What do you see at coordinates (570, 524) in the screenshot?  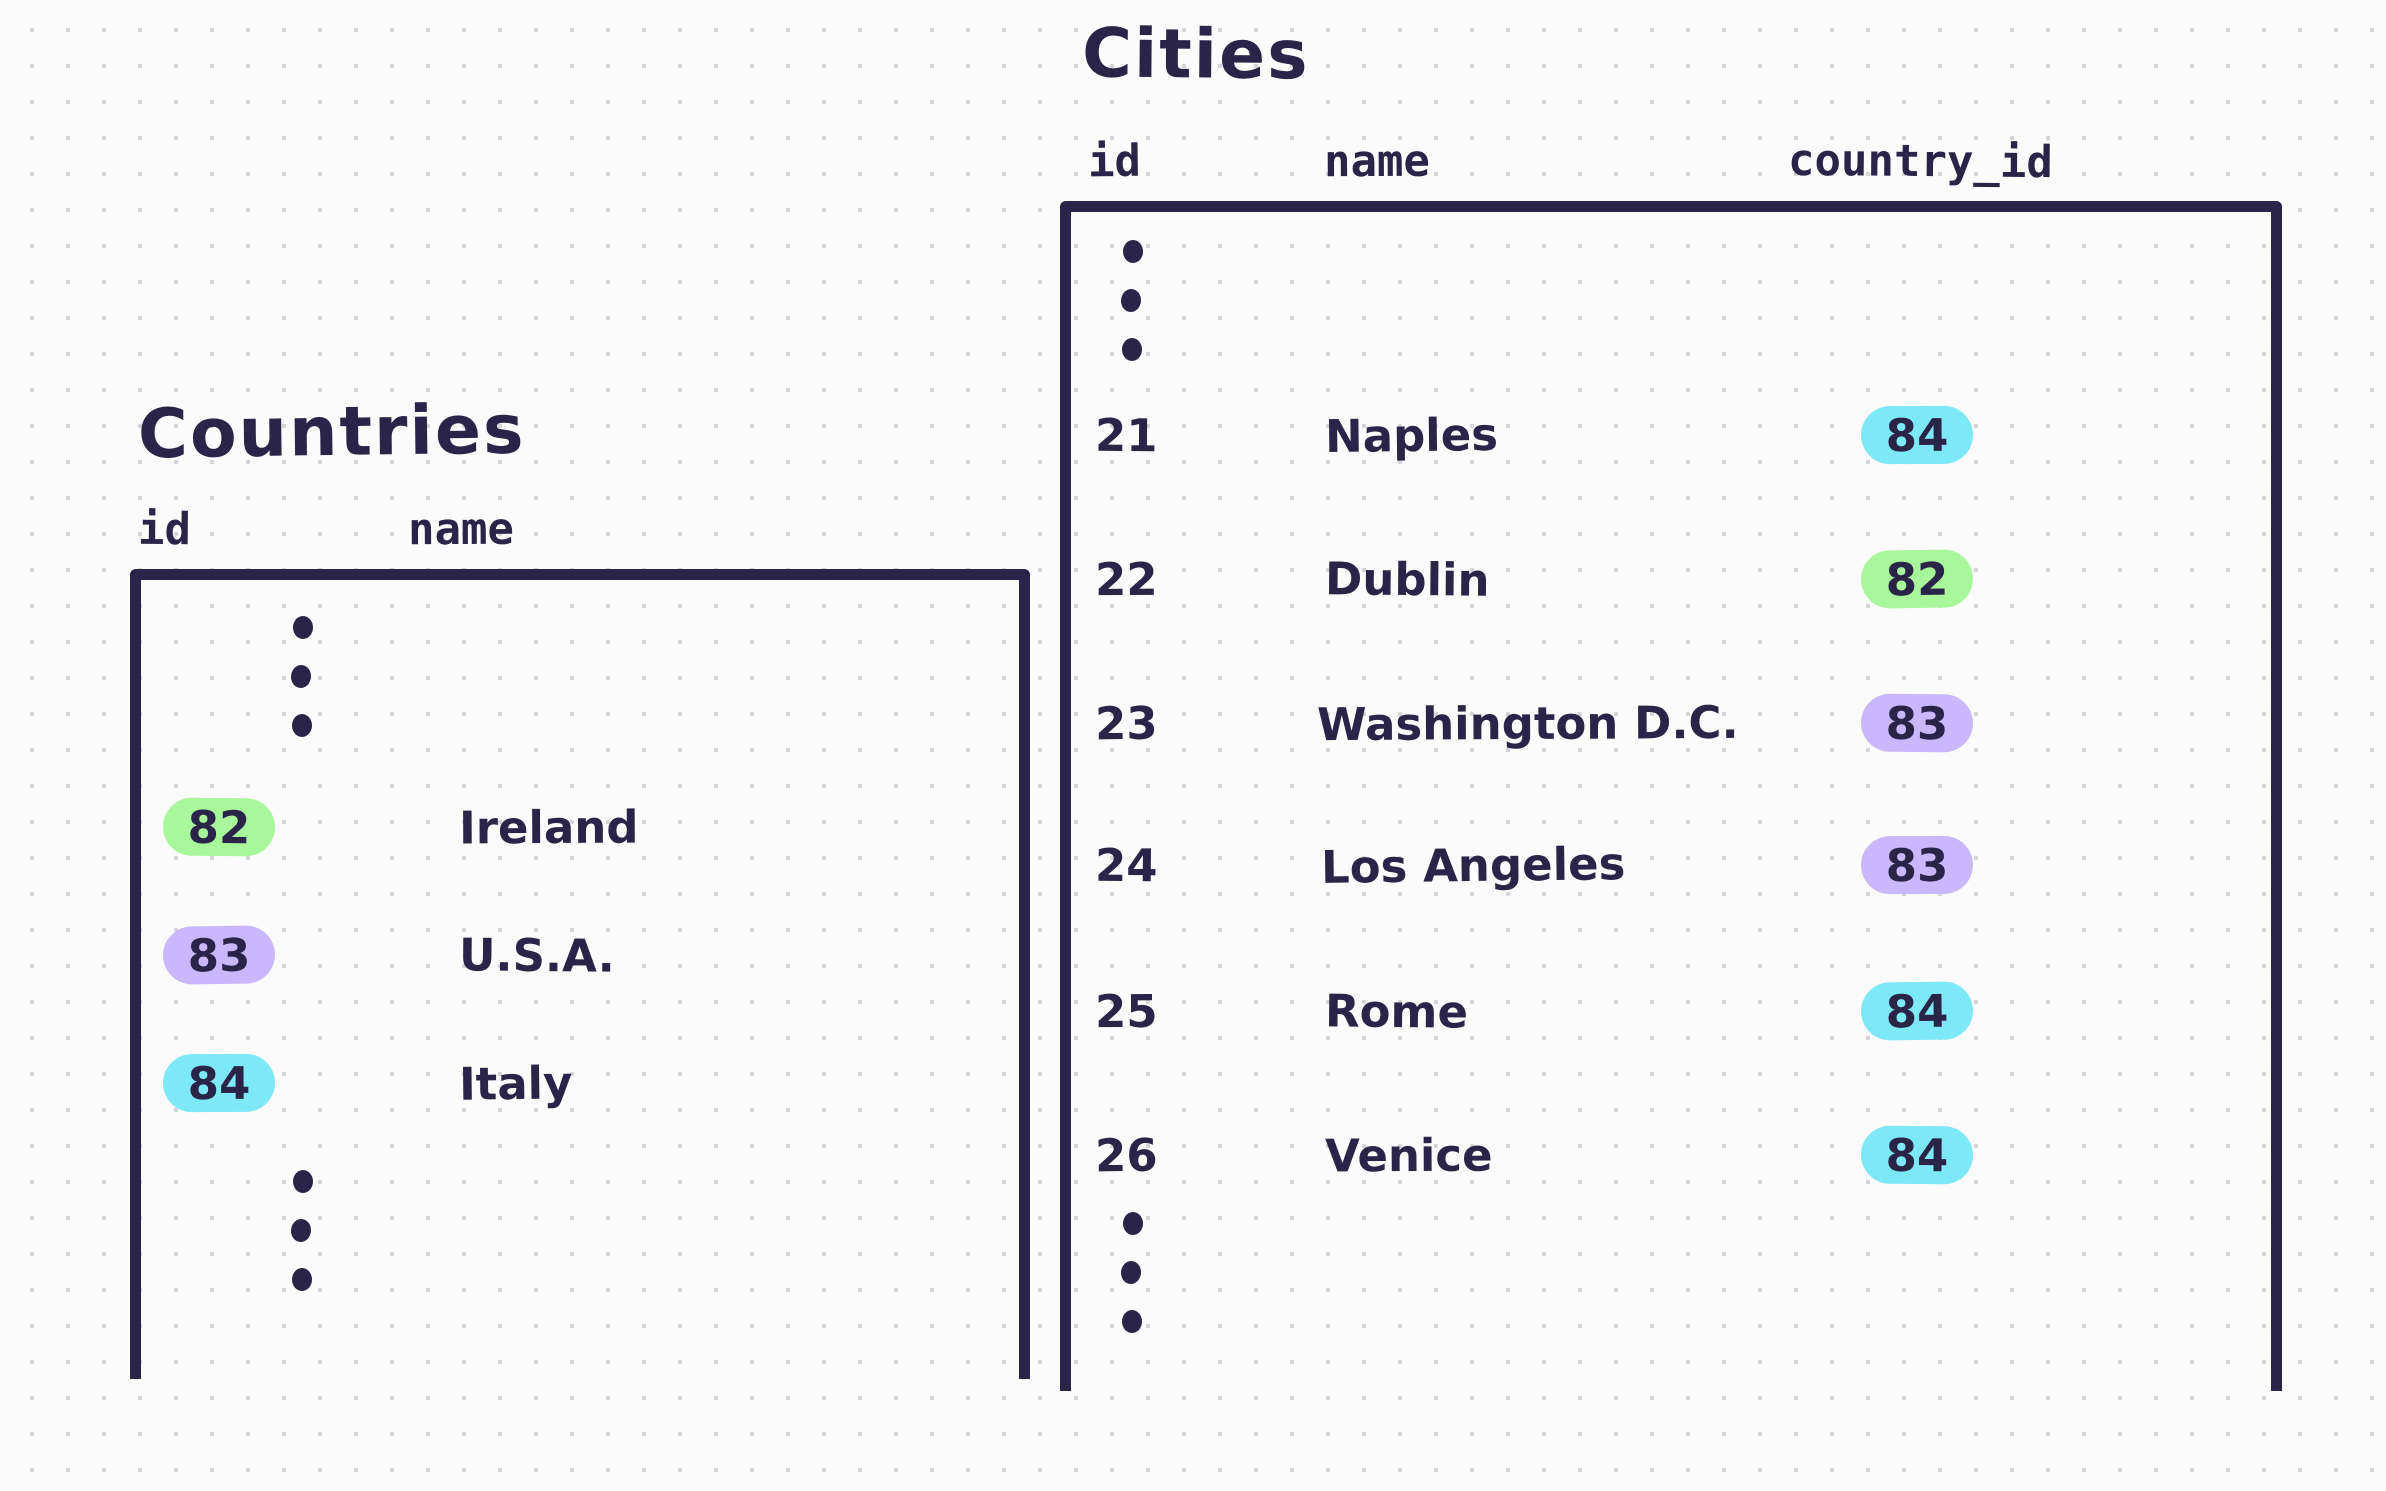 I see `countries-column-headers: id name` at bounding box center [570, 524].